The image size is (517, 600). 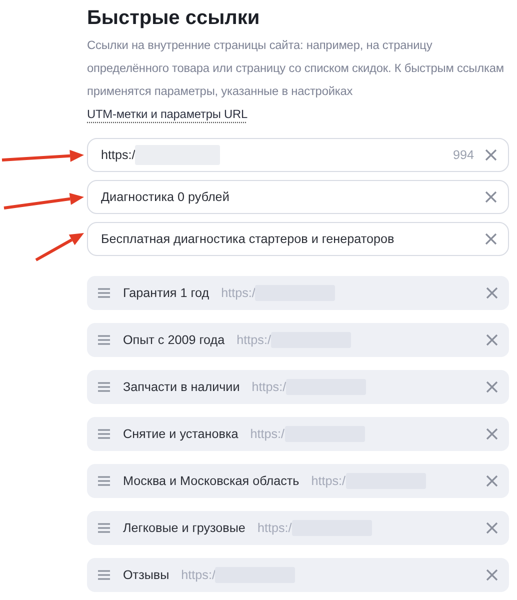 I want to click on text-field: Бесплатная диагностика стартеров и генераторов, so click(x=298, y=239).